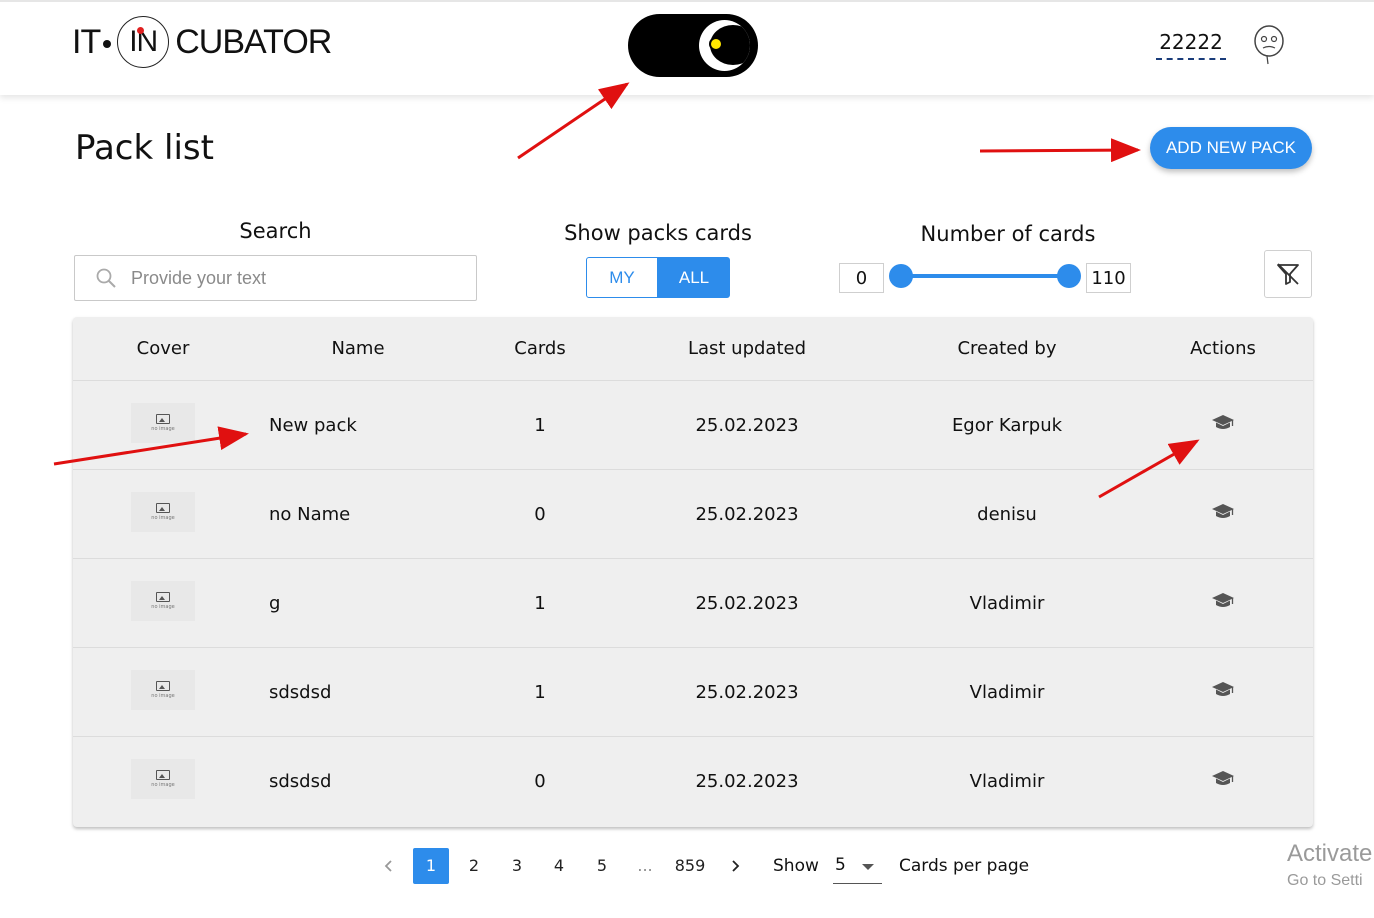  What do you see at coordinates (693, 603) in the screenshot?
I see `table-row: no image g 1 25.02.2023 Vladimir` at bounding box center [693, 603].